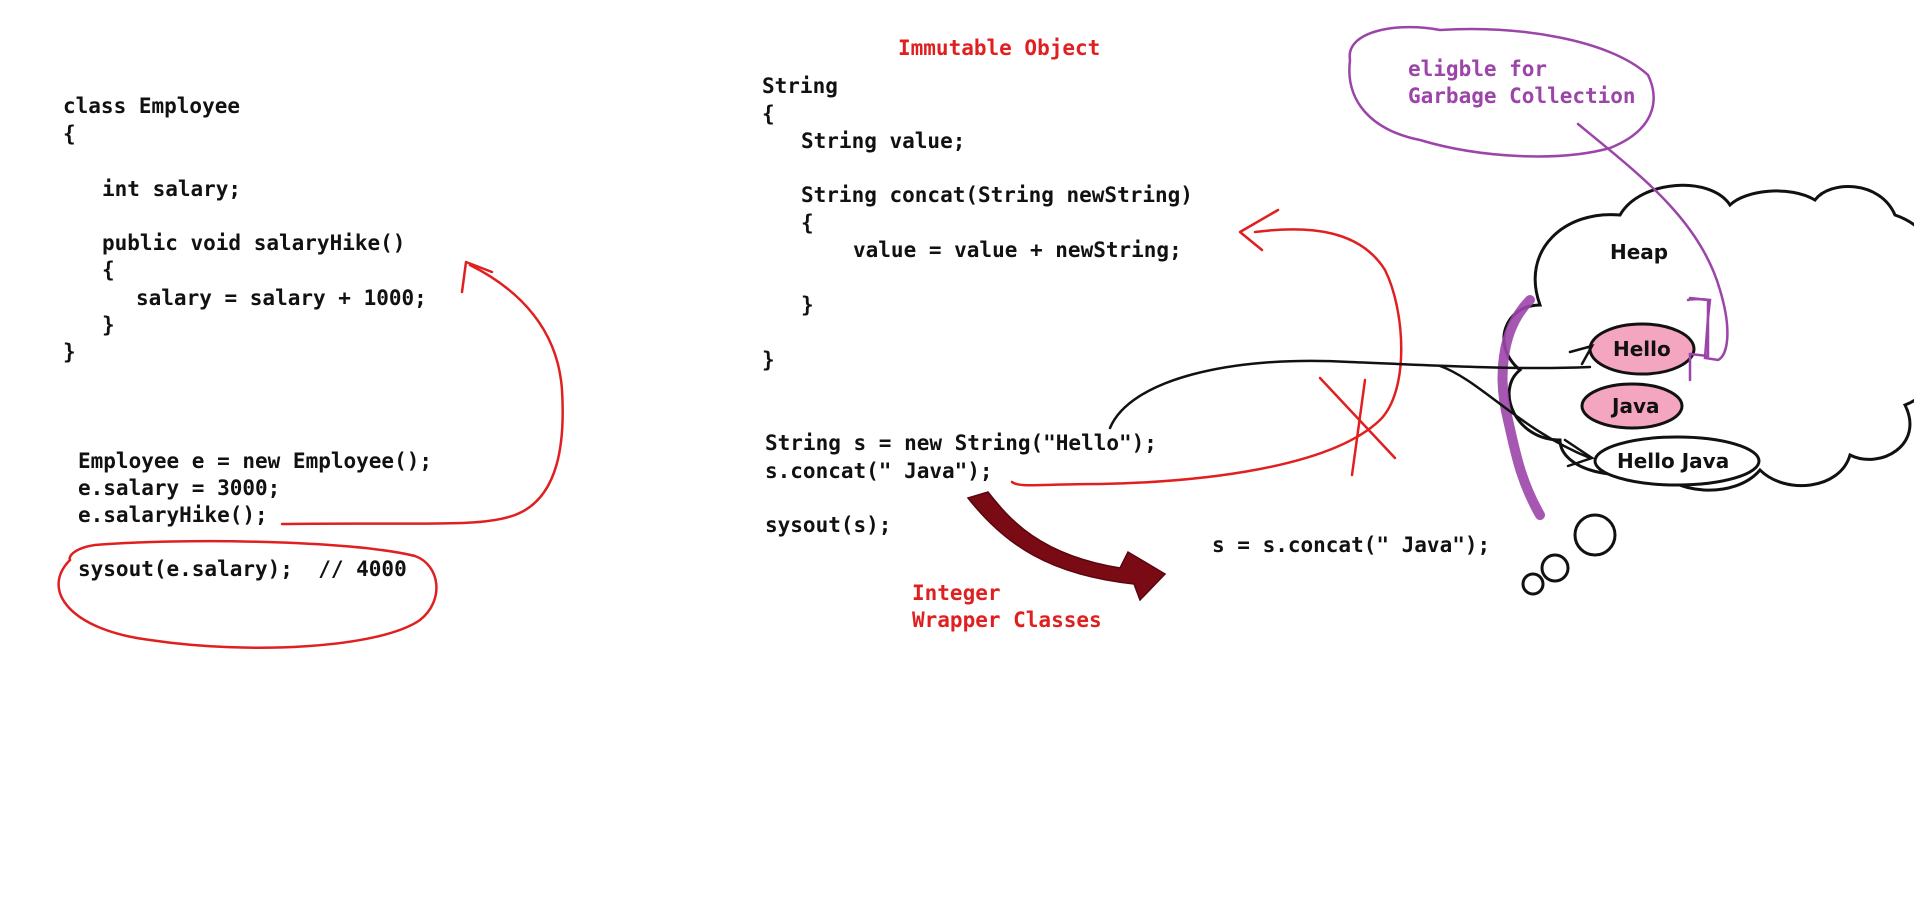  What do you see at coordinates (1478, 69) in the screenshot?
I see `gc-note-line1: eligble for` at bounding box center [1478, 69].